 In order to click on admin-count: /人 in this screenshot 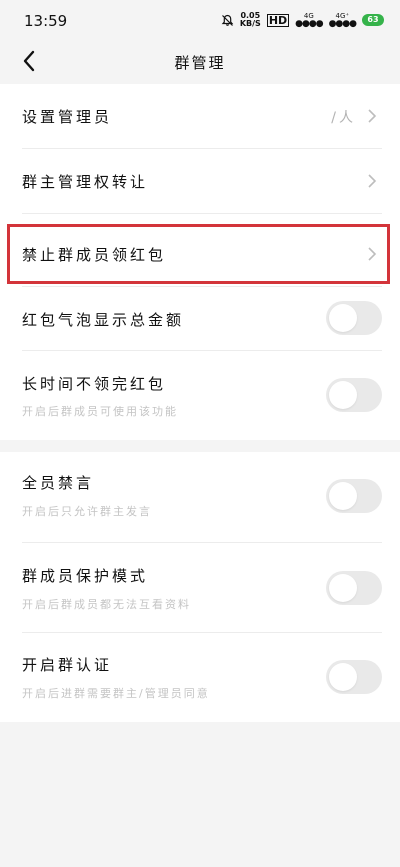, I will do `click(343, 118)`.